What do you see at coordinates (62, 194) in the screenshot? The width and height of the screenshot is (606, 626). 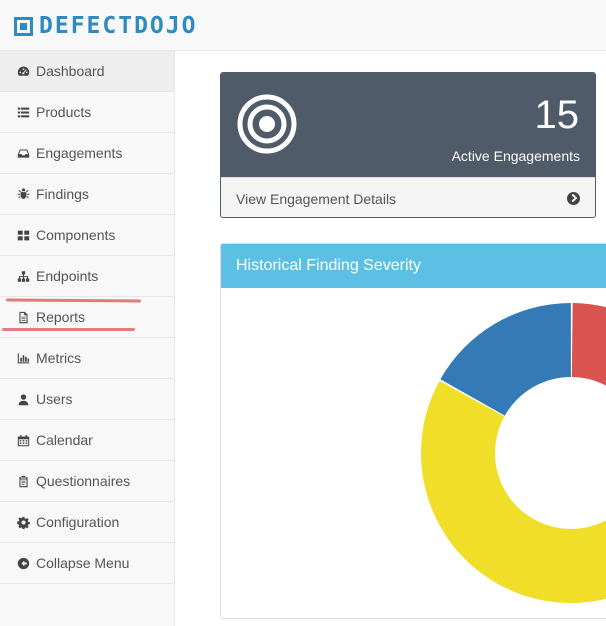 I see `sidebar-item-label: Findings` at bounding box center [62, 194].